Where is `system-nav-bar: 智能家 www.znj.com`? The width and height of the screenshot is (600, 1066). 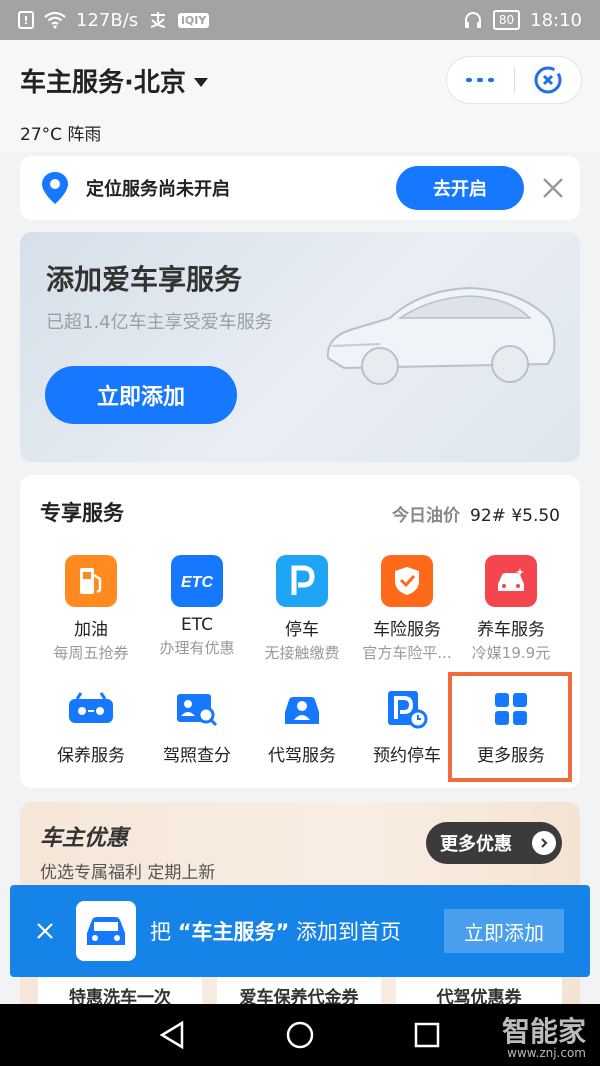 system-nav-bar: 智能家 www.znj.com is located at coordinates (300, 1035).